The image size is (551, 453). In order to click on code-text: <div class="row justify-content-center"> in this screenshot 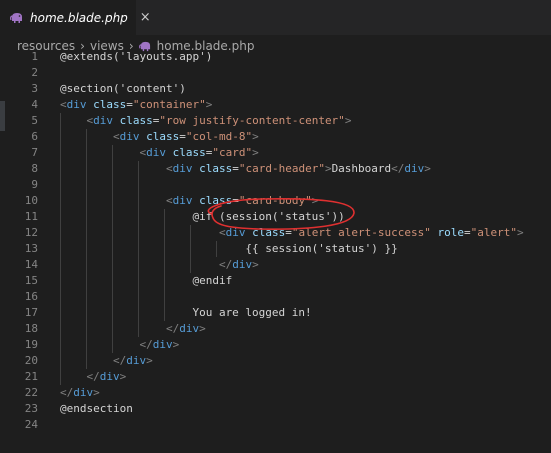, I will do `click(219, 120)`.